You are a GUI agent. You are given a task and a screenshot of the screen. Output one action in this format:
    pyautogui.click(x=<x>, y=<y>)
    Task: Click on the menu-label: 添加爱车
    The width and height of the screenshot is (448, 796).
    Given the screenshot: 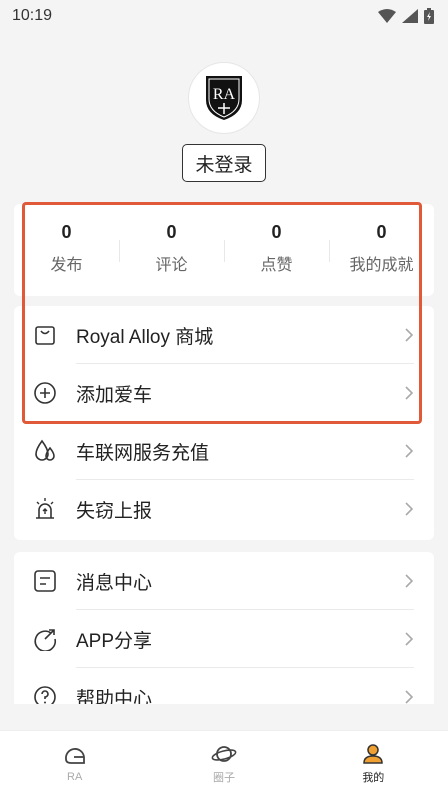 What is the action you would take?
    pyautogui.click(x=114, y=395)
    